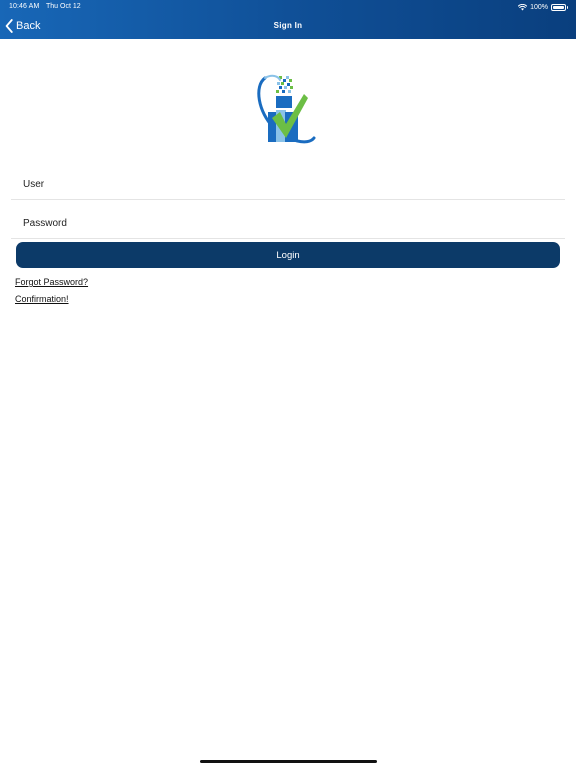 Image resolution: width=576 pixels, height=768 pixels. Describe the element at coordinates (51, 282) in the screenshot. I see `forgot-password-link: Forgot Password?` at that location.